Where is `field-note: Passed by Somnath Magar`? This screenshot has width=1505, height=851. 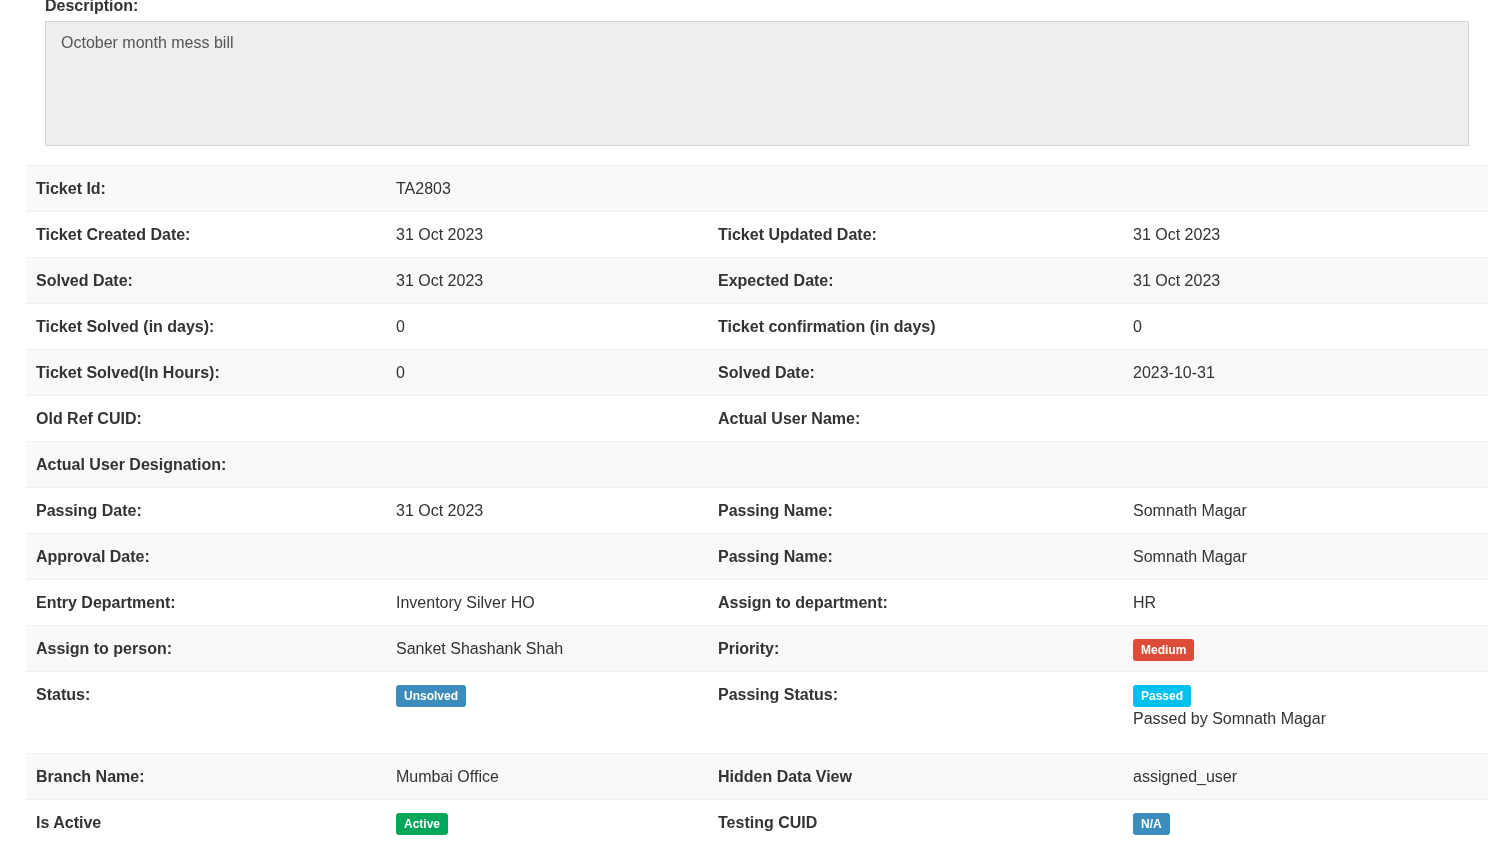
field-note: Passed by Somnath Magar is located at coordinates (1229, 719).